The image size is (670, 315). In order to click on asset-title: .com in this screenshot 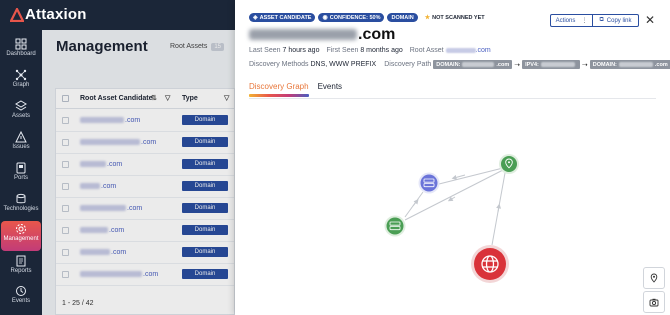, I will do `click(322, 35)`.